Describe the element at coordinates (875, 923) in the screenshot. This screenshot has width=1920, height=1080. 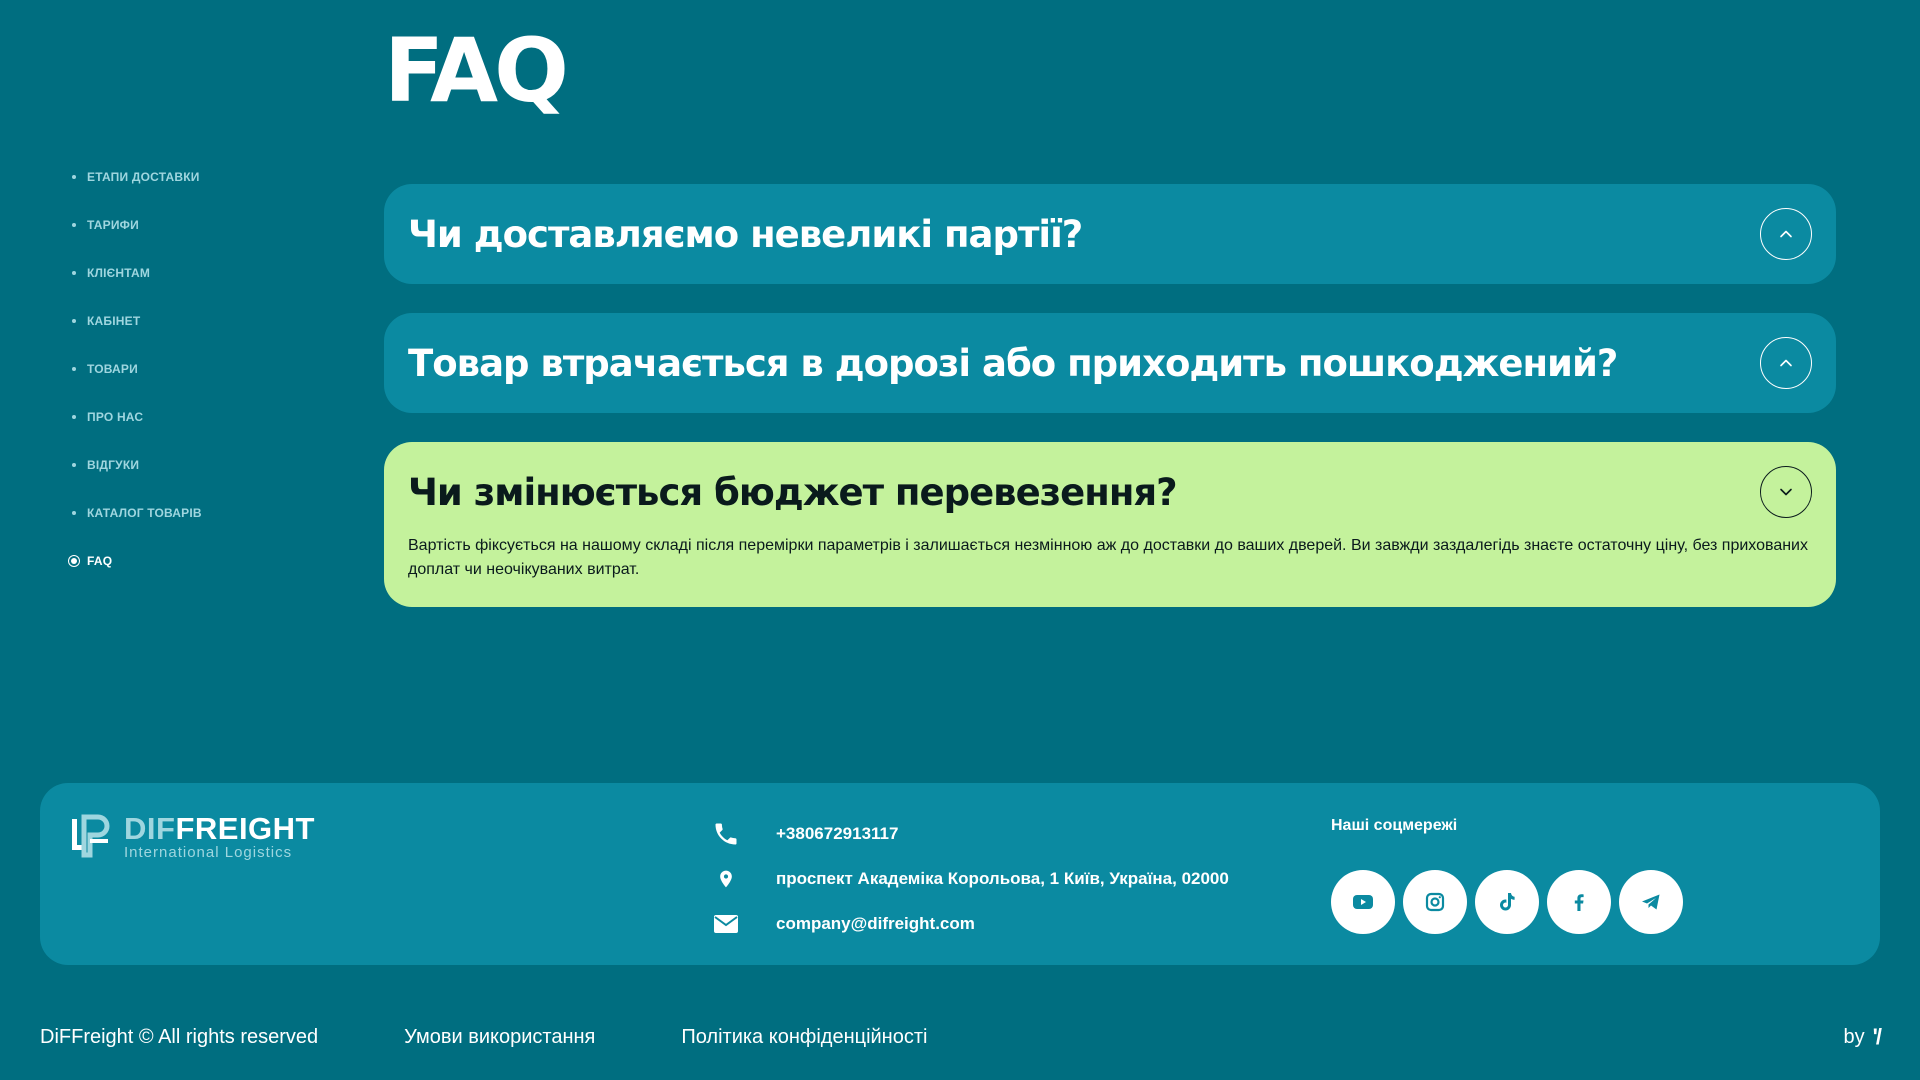
I see `email-address: company@difreight.com` at that location.